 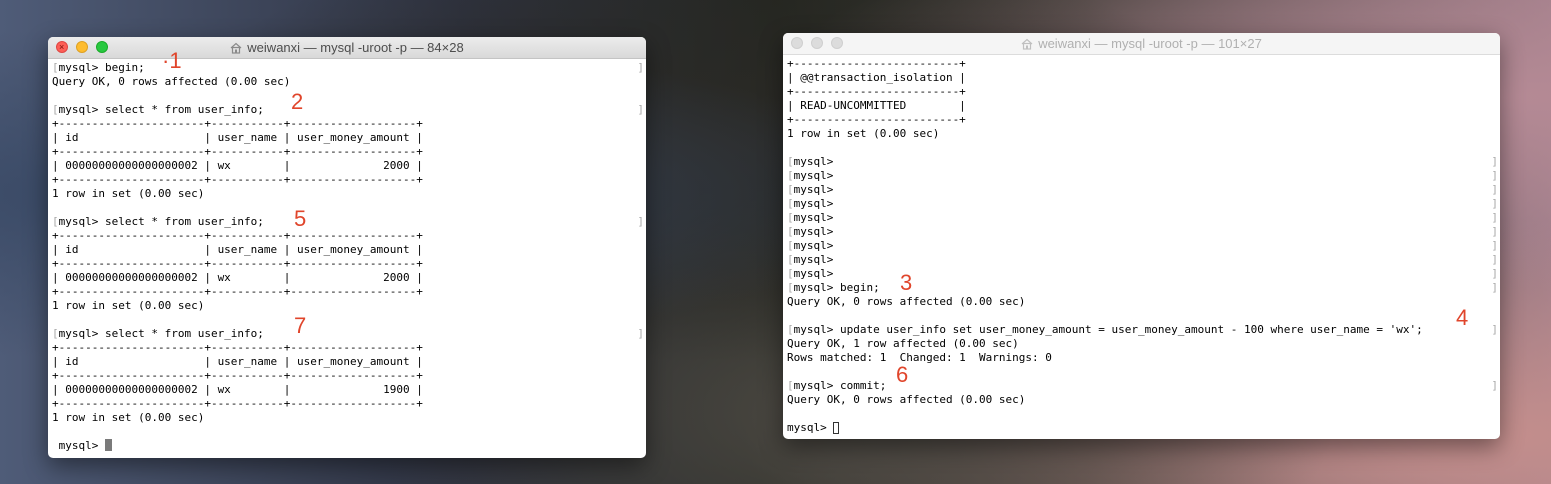 What do you see at coordinates (876, 77) in the screenshot?
I see `terminal-line-text: | @@transaction_isolation |` at bounding box center [876, 77].